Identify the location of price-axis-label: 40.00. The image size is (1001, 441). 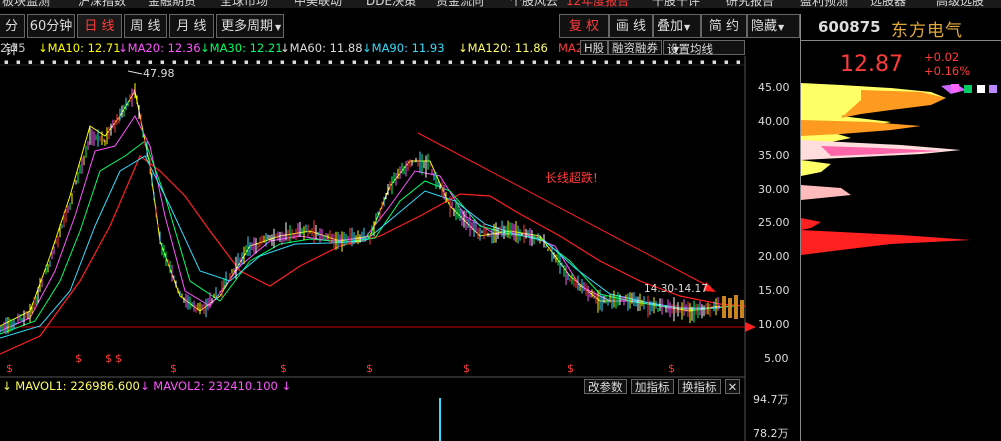
(774, 121).